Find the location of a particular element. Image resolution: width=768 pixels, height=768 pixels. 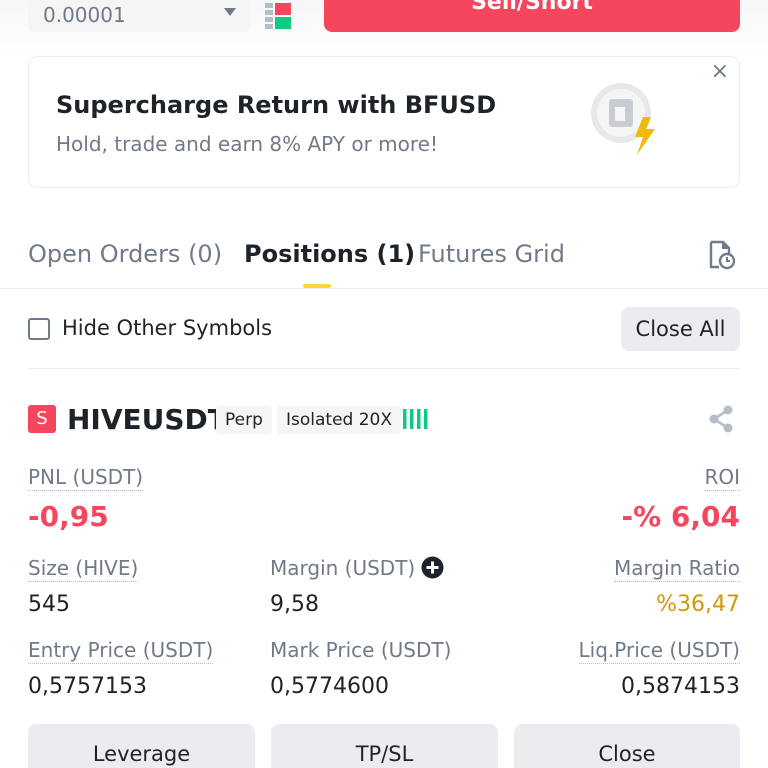

liq-price-label: Liq.Price (USDT) is located at coordinates (659, 650).